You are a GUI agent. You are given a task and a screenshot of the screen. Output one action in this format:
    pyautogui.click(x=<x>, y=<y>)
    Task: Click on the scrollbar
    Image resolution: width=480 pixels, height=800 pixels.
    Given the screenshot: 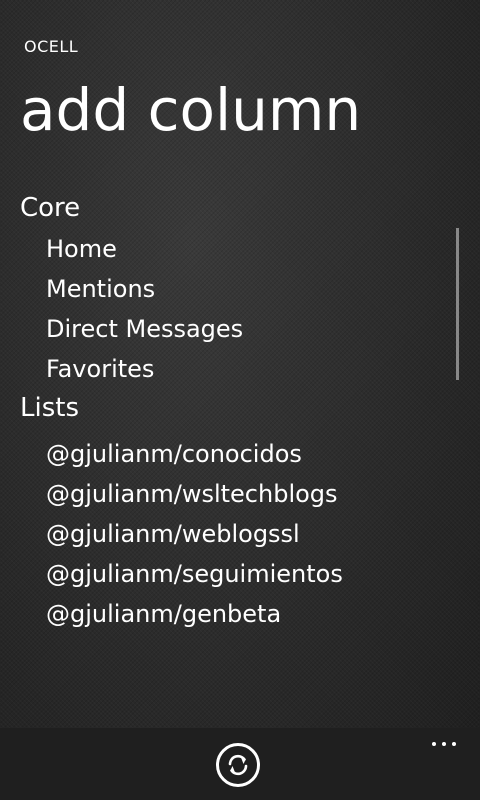 What is the action you would take?
    pyautogui.click(x=457, y=304)
    